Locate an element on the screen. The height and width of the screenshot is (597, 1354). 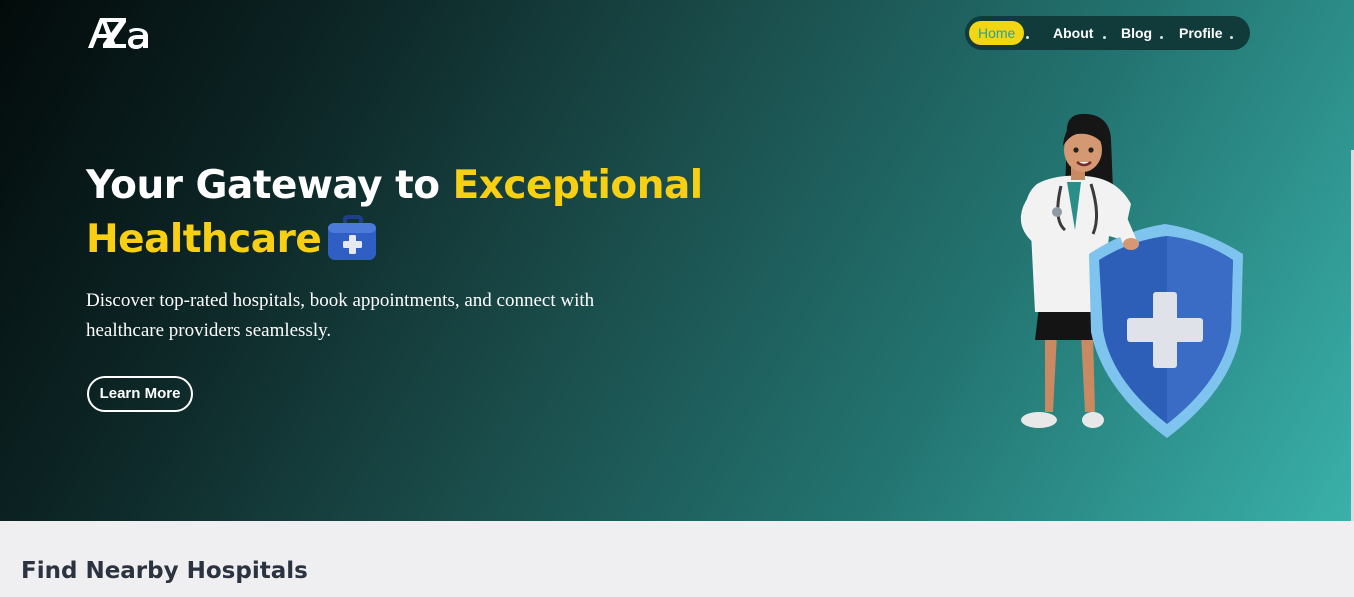
doctor-with-shield-illustration is located at coordinates (1131, 275).